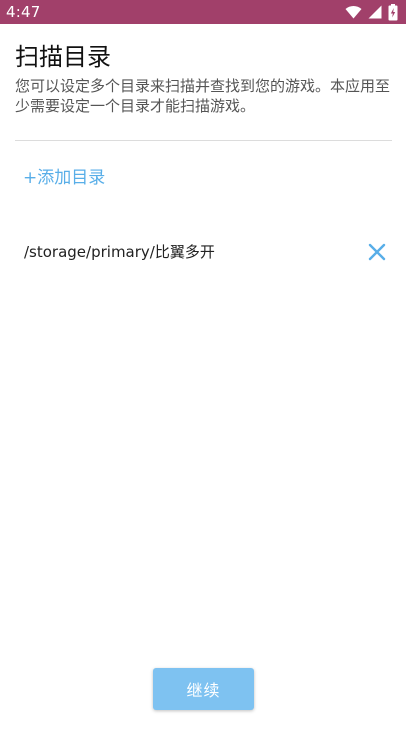 This screenshot has width=406, height=733. What do you see at coordinates (119, 252) in the screenshot?
I see `directory-path: /storage/primary/比翼多开` at bounding box center [119, 252].